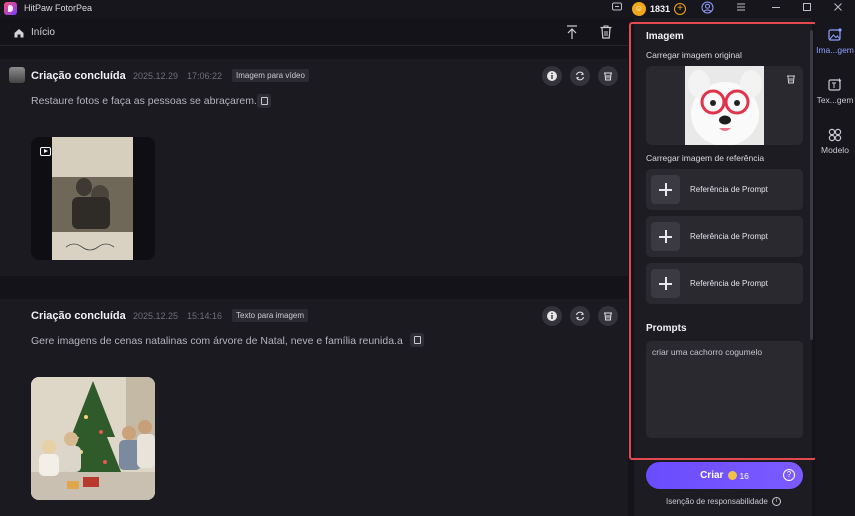  What do you see at coordinates (835, 50) in the screenshot?
I see `rail-label: Ima...gem` at bounding box center [835, 50].